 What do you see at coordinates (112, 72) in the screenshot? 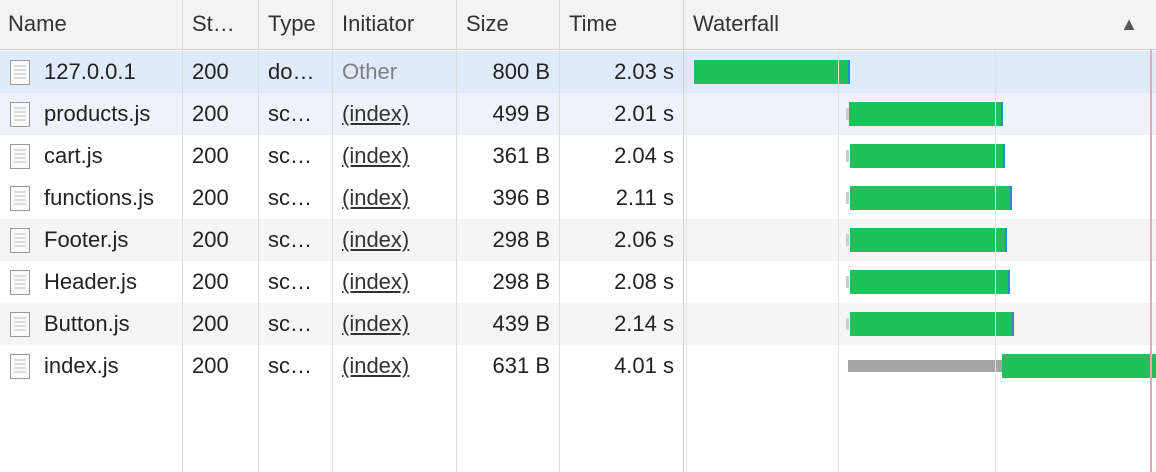
I see `request-name: 127.0.0.1` at bounding box center [112, 72].